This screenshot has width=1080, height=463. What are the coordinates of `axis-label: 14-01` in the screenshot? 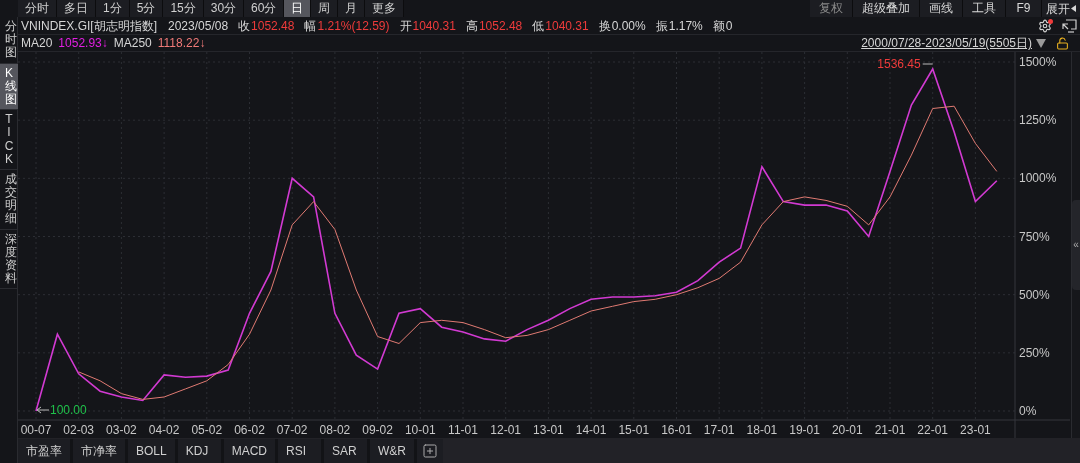 It's located at (591, 430).